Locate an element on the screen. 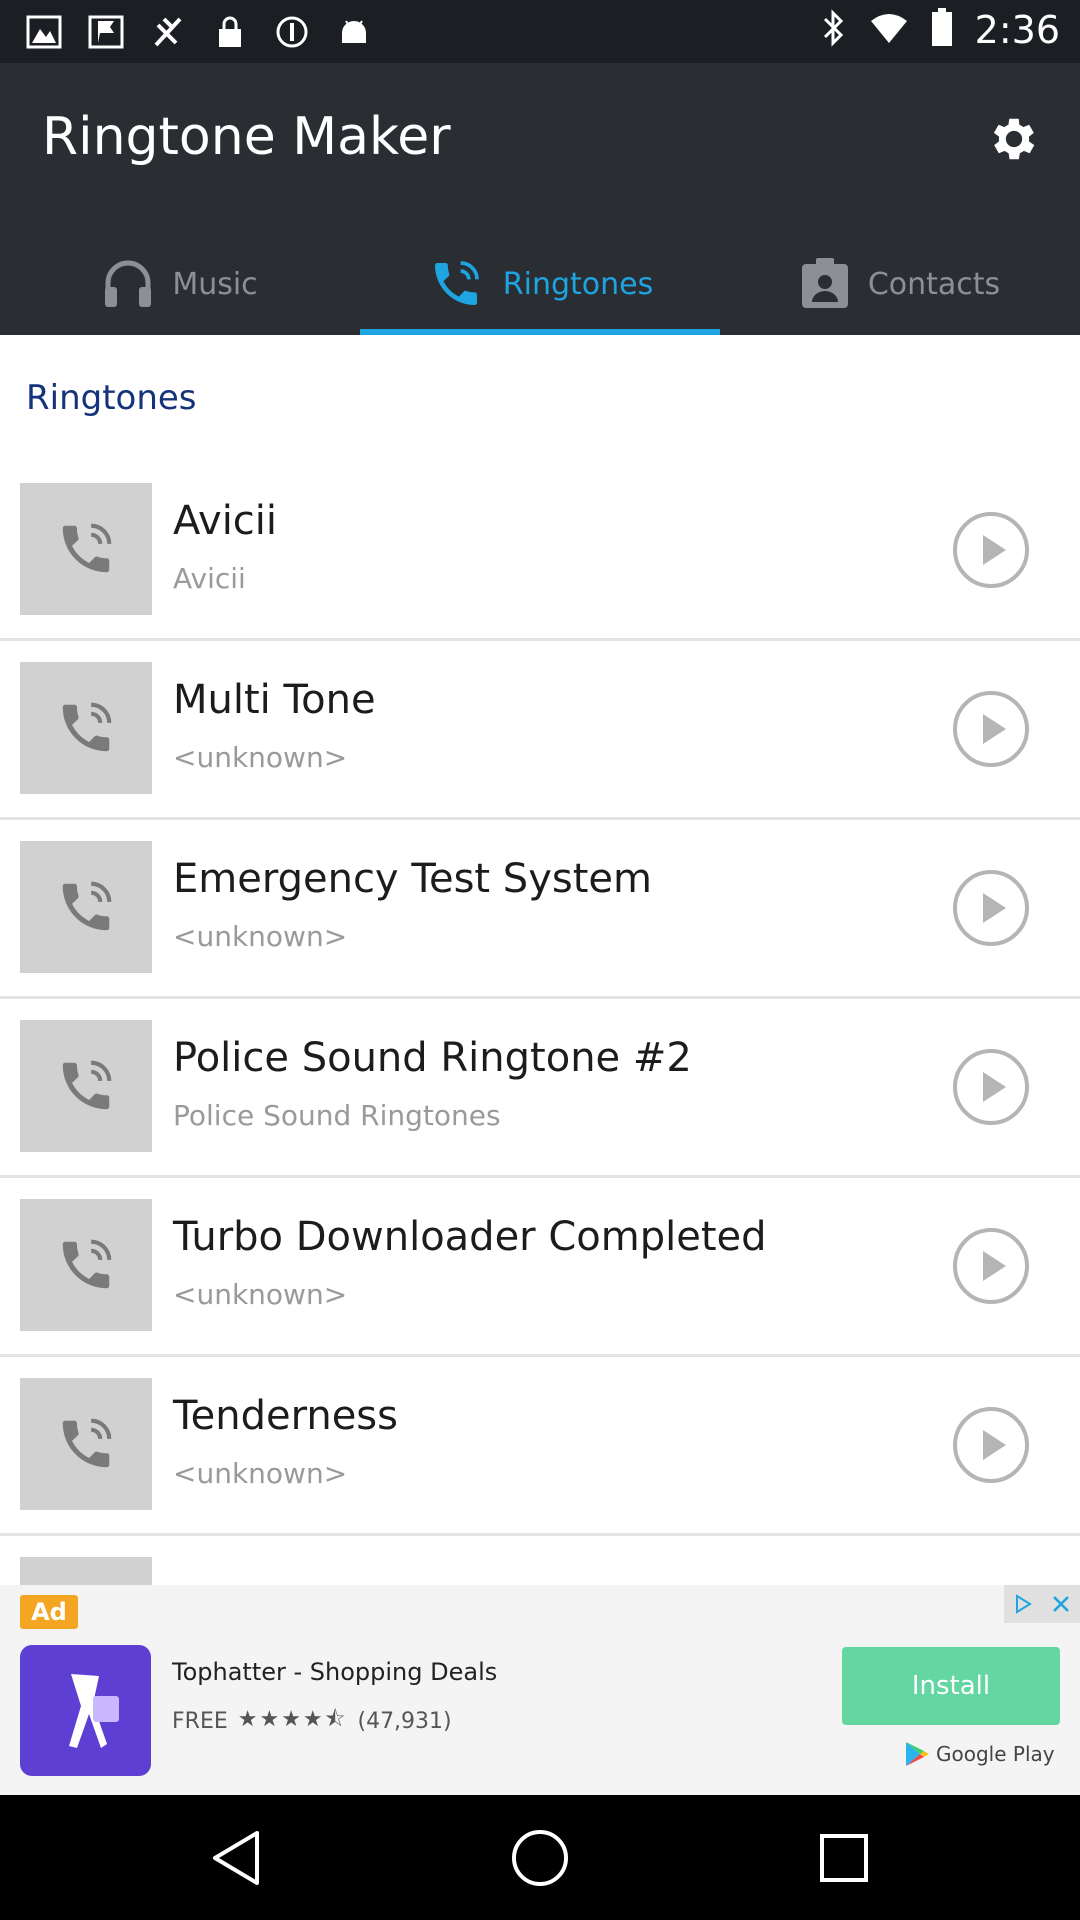  list-item: Turbo Downloader Completed <unknown> is located at coordinates (540, 1267).